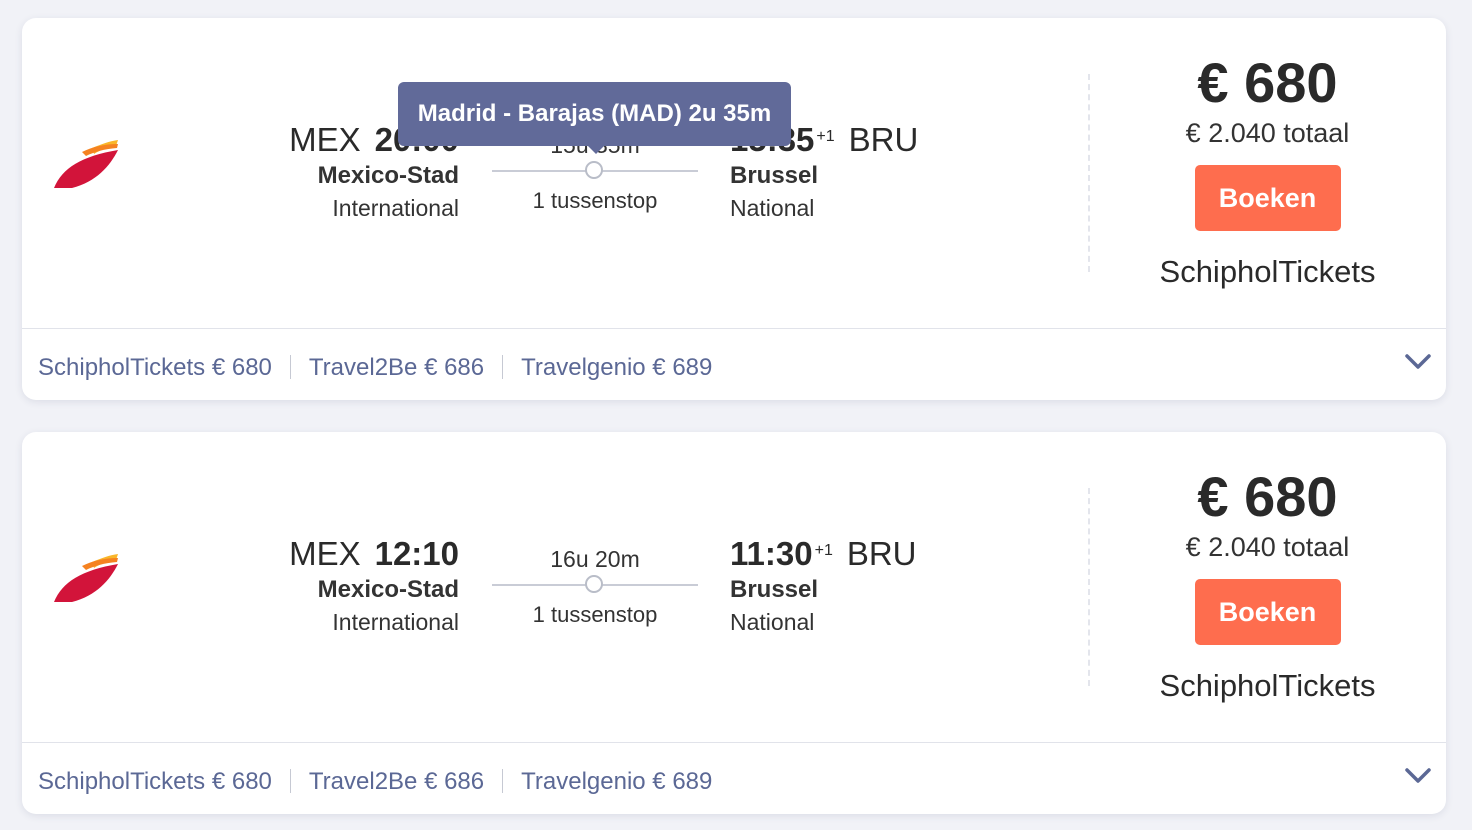 The height and width of the screenshot is (830, 1472). What do you see at coordinates (823, 586) in the screenshot?
I see `arrival-info: 11:30 +1 BRU Brussel National` at bounding box center [823, 586].